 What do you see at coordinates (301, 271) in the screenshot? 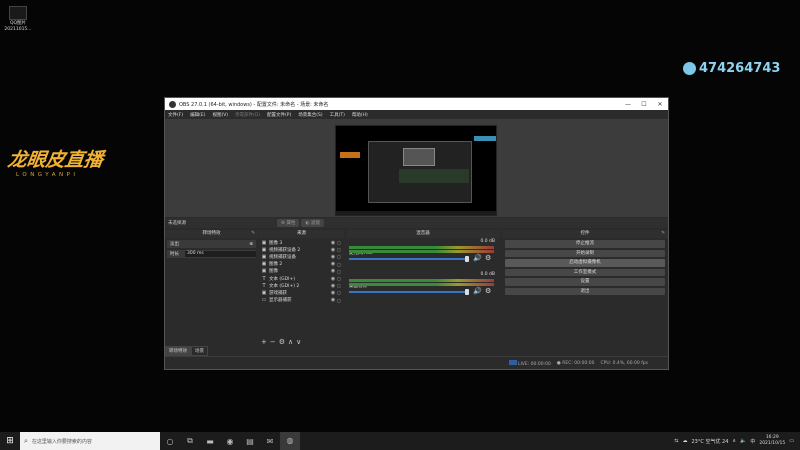
I see `source-item: ▣ 图像 ◉ ▢` at bounding box center [301, 271].